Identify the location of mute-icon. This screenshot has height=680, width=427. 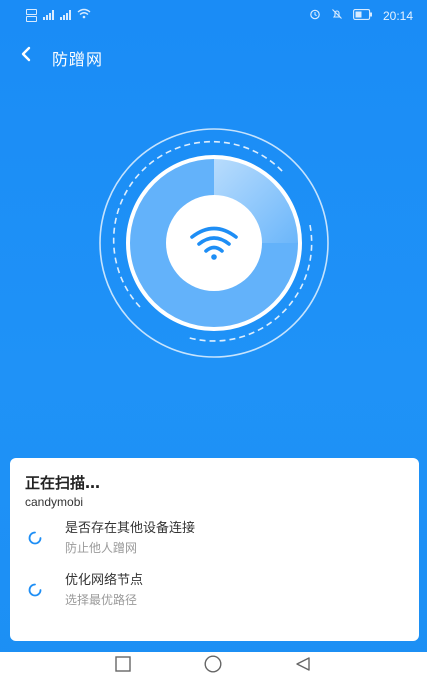
(337, 15).